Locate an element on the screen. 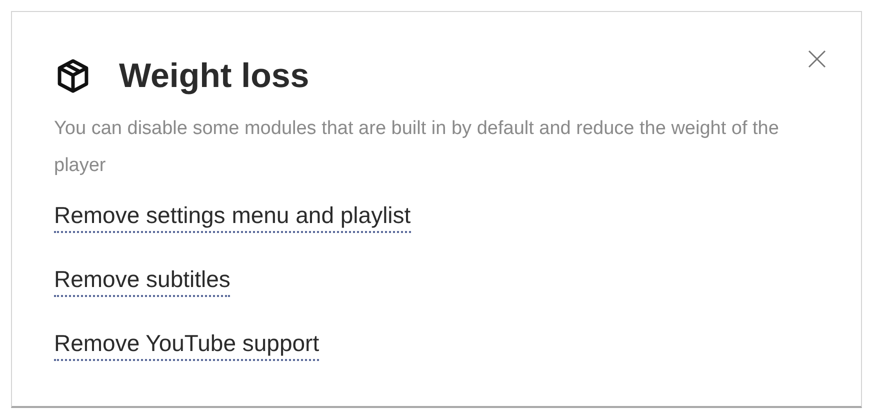 The height and width of the screenshot is (417, 873). close-icon is located at coordinates (817, 59).